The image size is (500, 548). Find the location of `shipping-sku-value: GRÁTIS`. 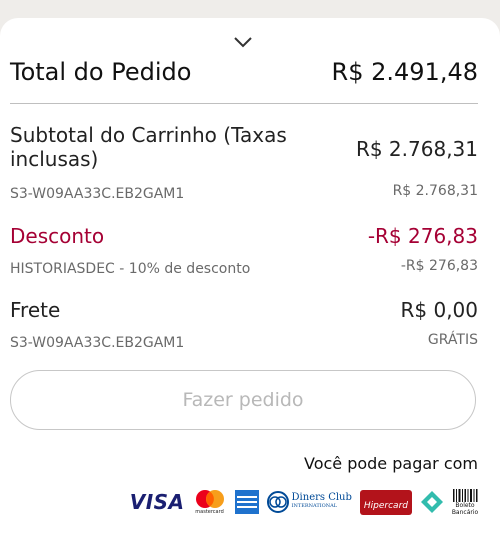

shipping-sku-value: GRÁTIS is located at coordinates (452, 340).